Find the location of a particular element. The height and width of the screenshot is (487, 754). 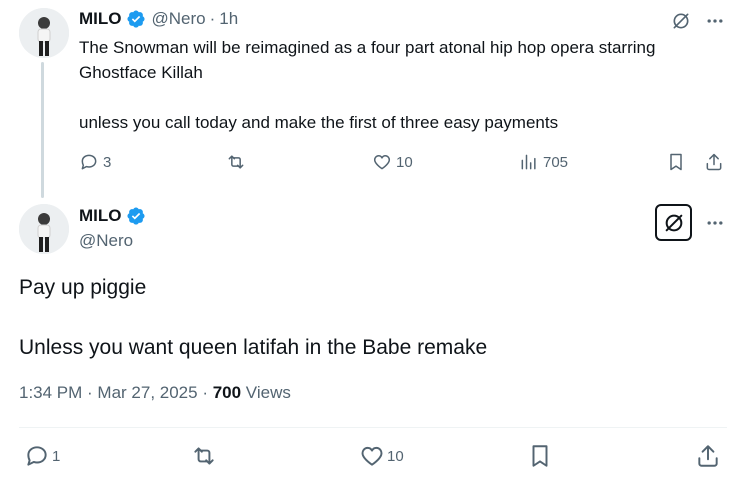

reply-count: 3 is located at coordinates (107, 162).